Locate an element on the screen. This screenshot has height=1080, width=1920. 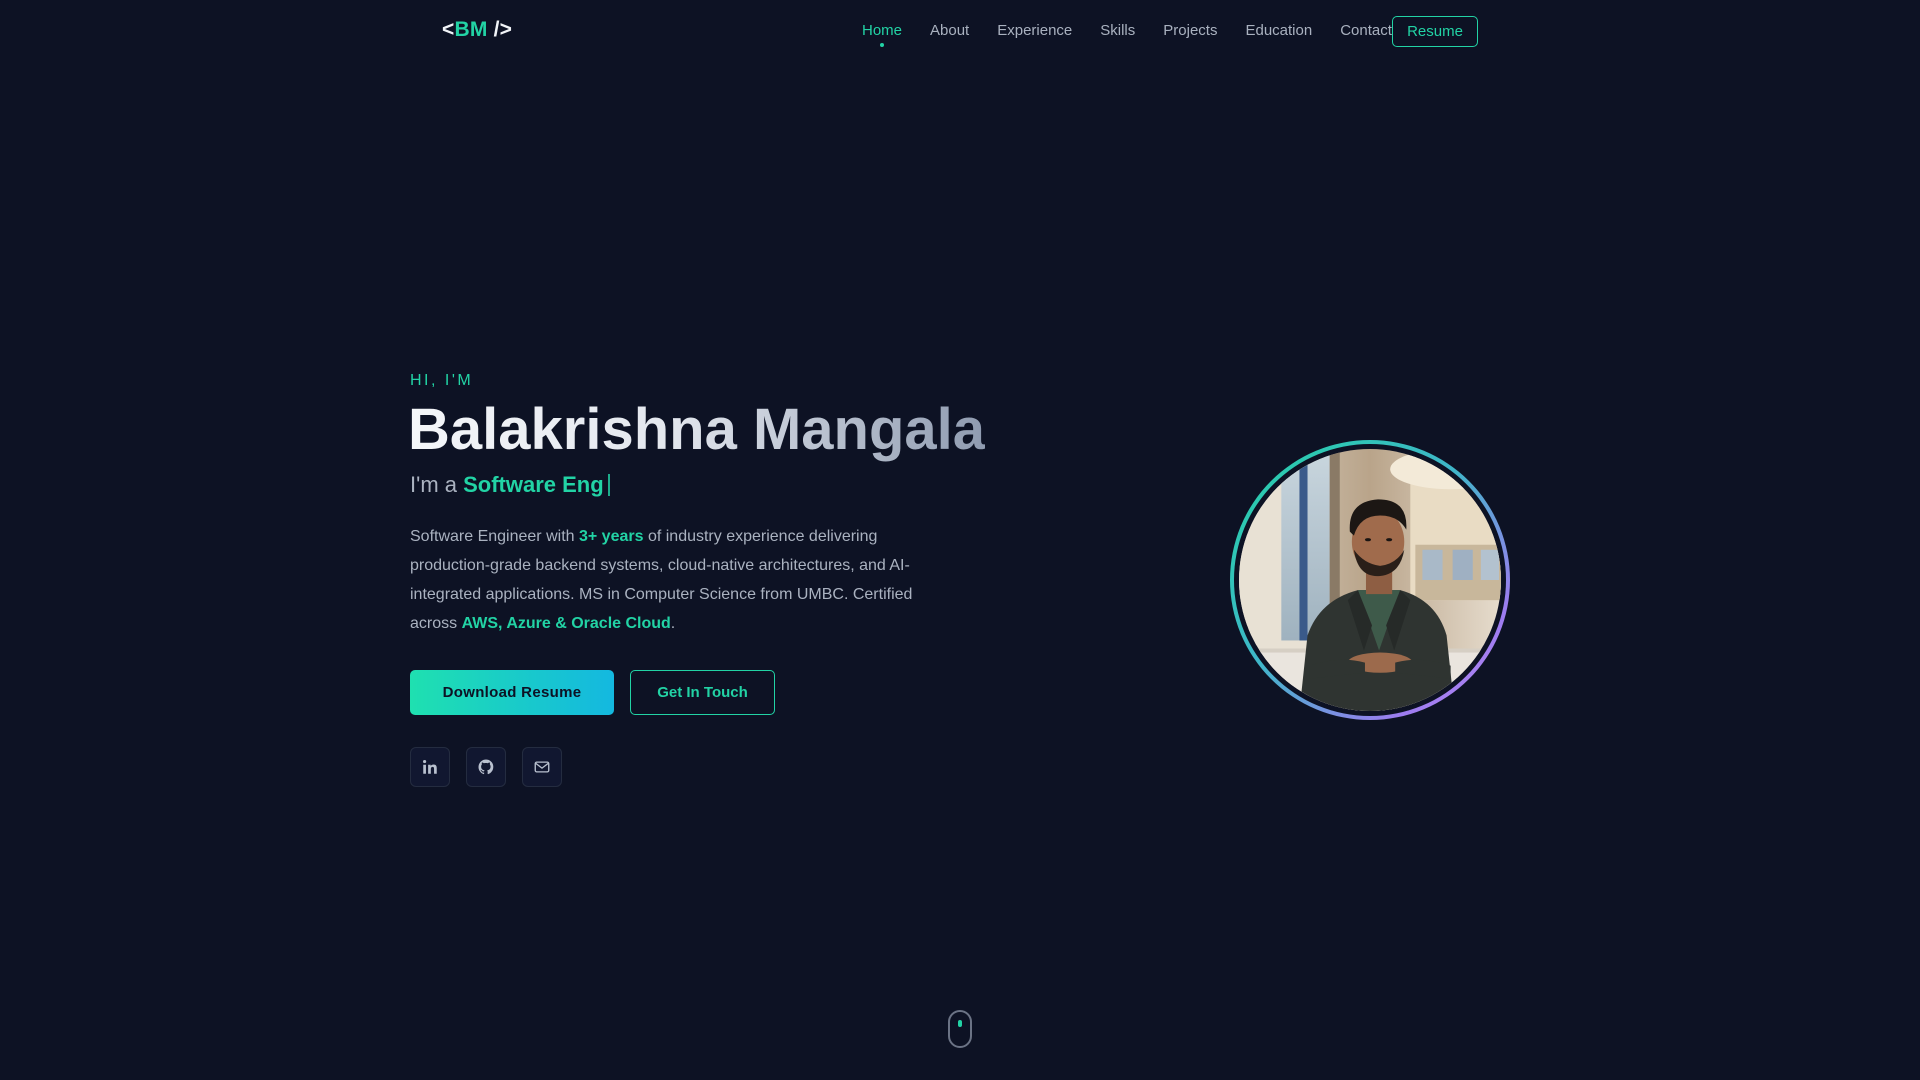
github-link is located at coordinates (486, 767).